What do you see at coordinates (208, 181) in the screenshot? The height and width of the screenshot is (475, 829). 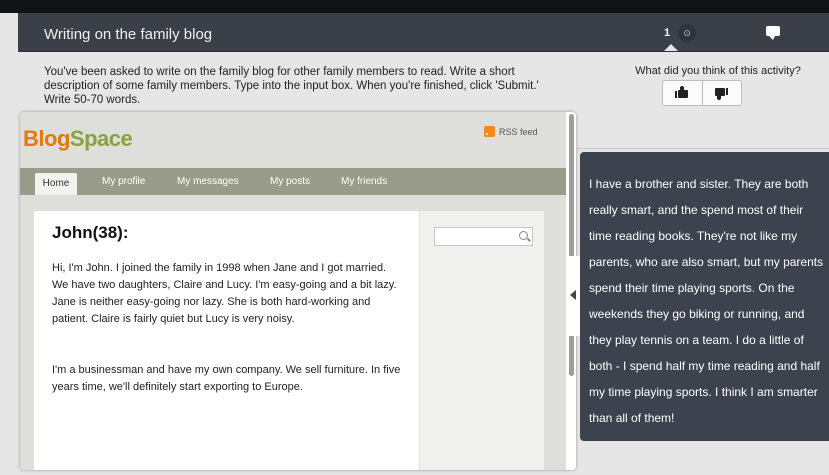 I see `nav-my-messages: My messages` at bounding box center [208, 181].